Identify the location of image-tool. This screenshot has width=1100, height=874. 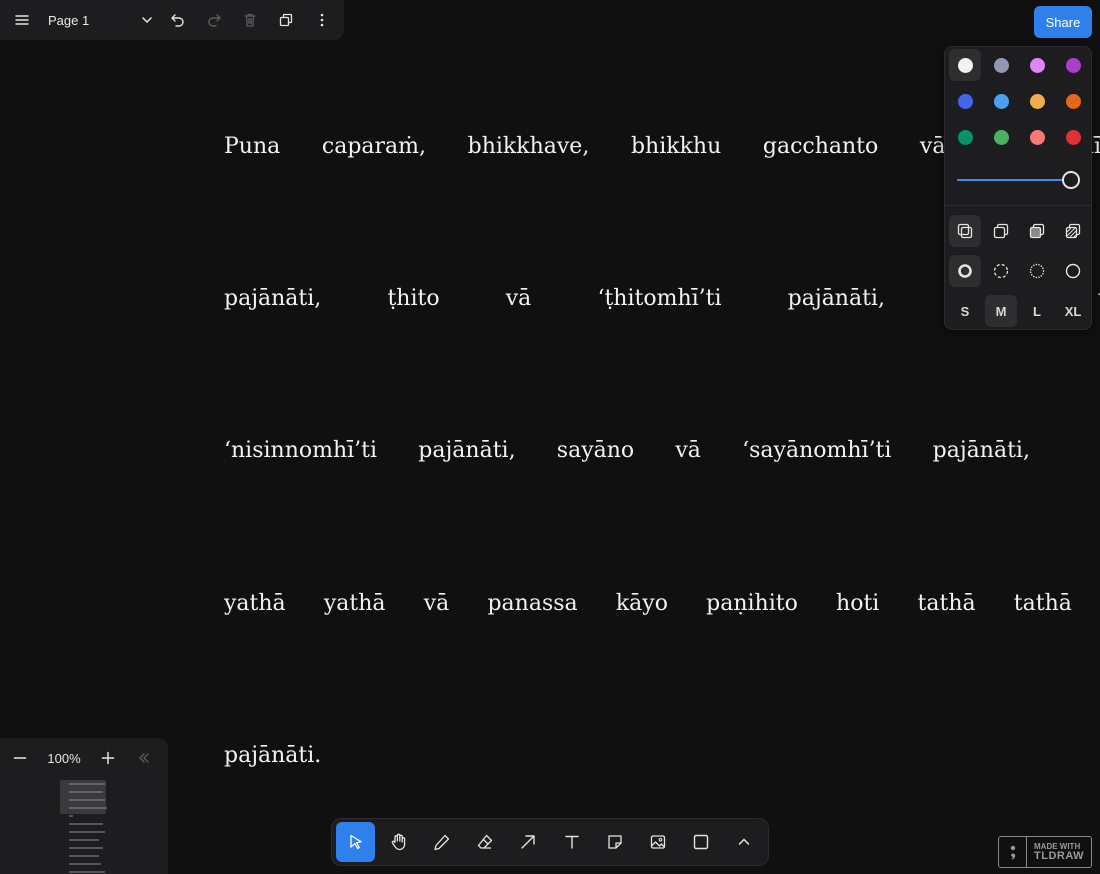
(657, 842).